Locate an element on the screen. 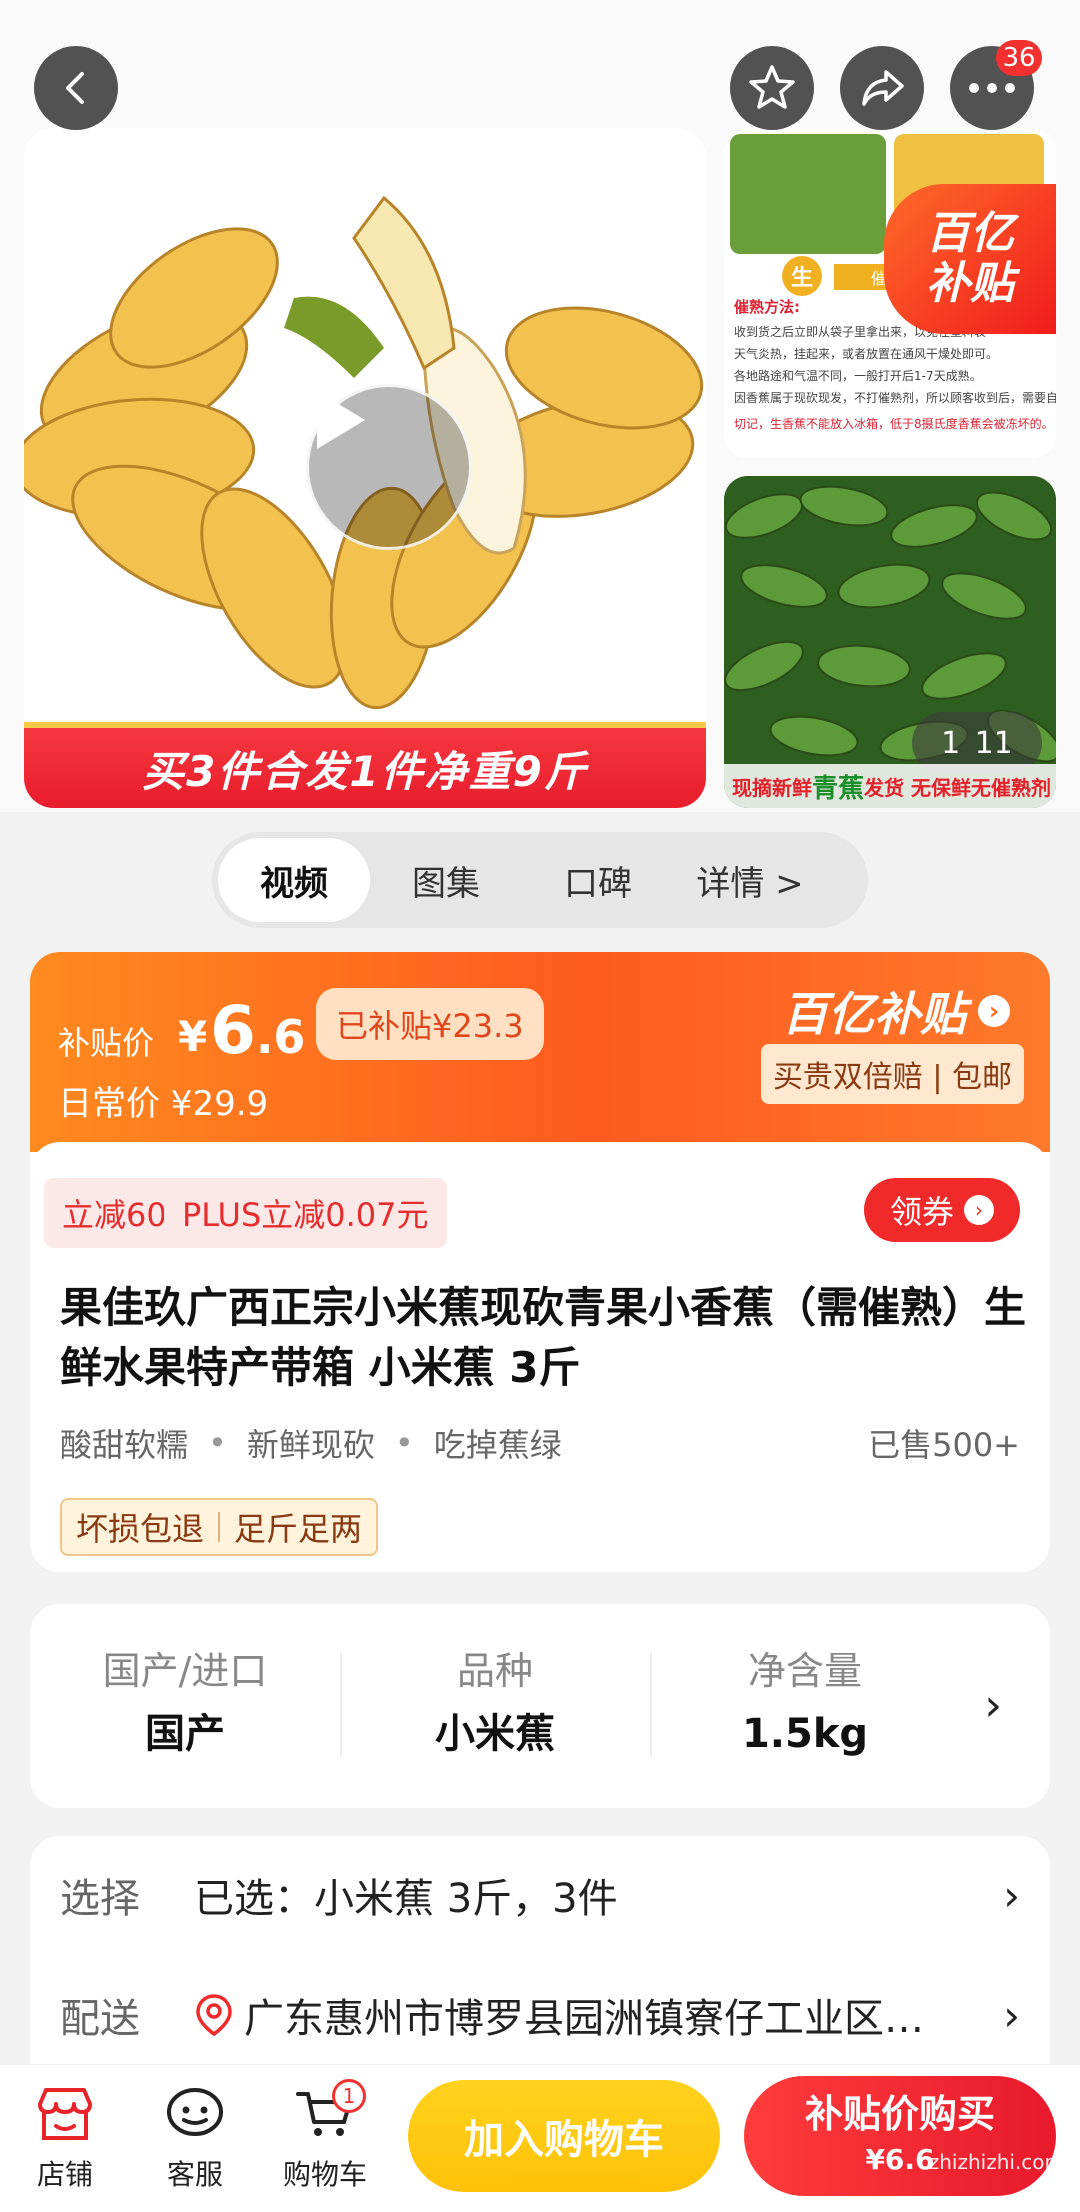  subsidy-price-label: 补贴价 is located at coordinates (106, 1043).